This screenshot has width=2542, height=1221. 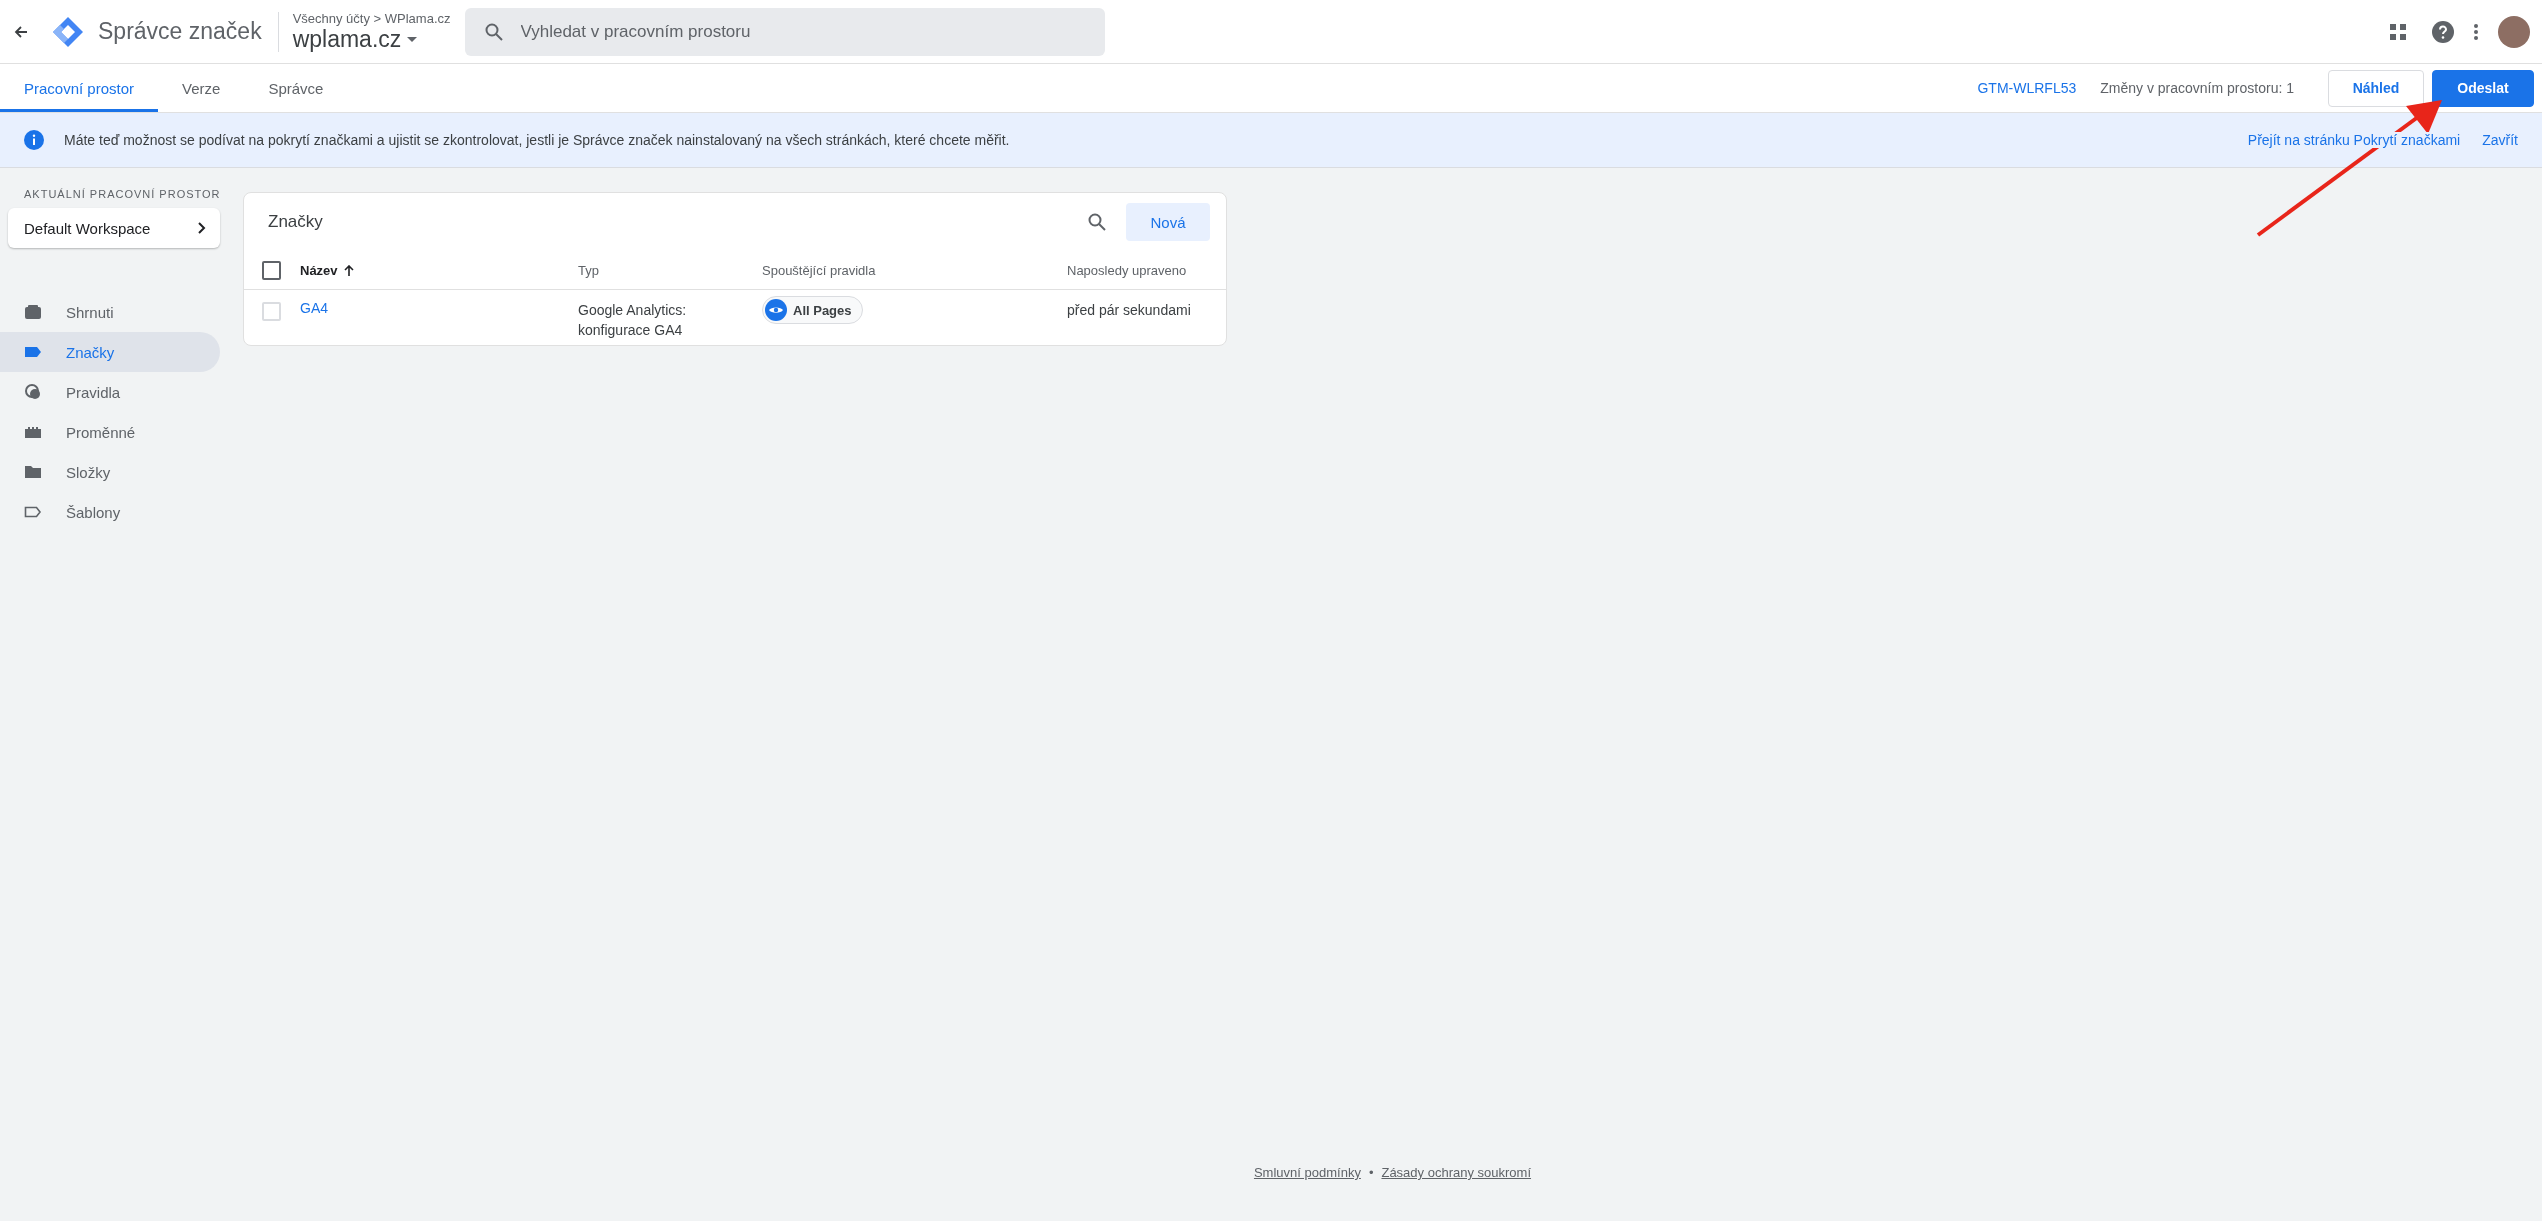 I want to click on trigger-chip: All Pages, so click(x=812, y=310).